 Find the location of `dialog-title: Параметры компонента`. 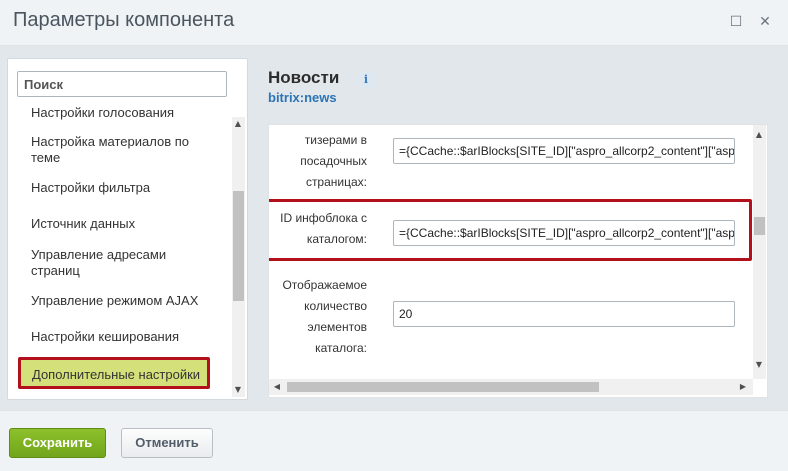

dialog-title: Параметры компонента is located at coordinates (124, 20).